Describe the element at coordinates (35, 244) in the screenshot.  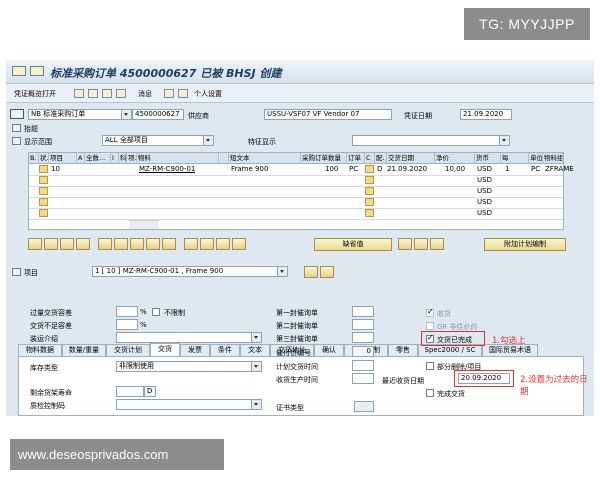
I see `detail-icon` at that location.